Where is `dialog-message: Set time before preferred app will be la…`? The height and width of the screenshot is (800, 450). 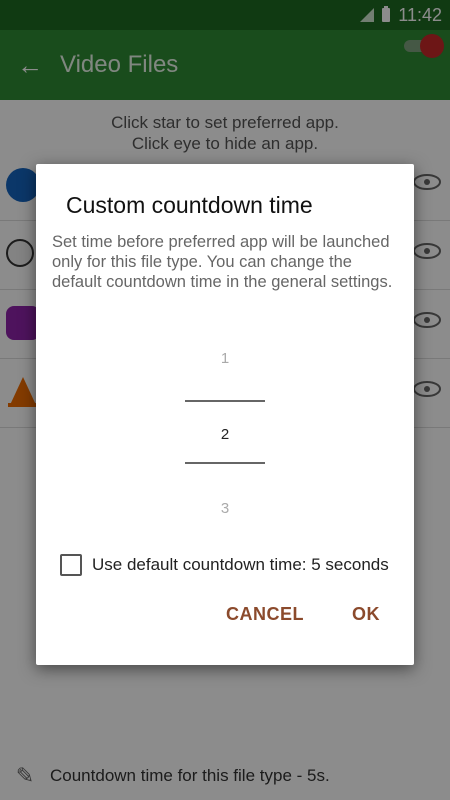
dialog-message: Set time before preferred app will be la… is located at coordinates (222, 262).